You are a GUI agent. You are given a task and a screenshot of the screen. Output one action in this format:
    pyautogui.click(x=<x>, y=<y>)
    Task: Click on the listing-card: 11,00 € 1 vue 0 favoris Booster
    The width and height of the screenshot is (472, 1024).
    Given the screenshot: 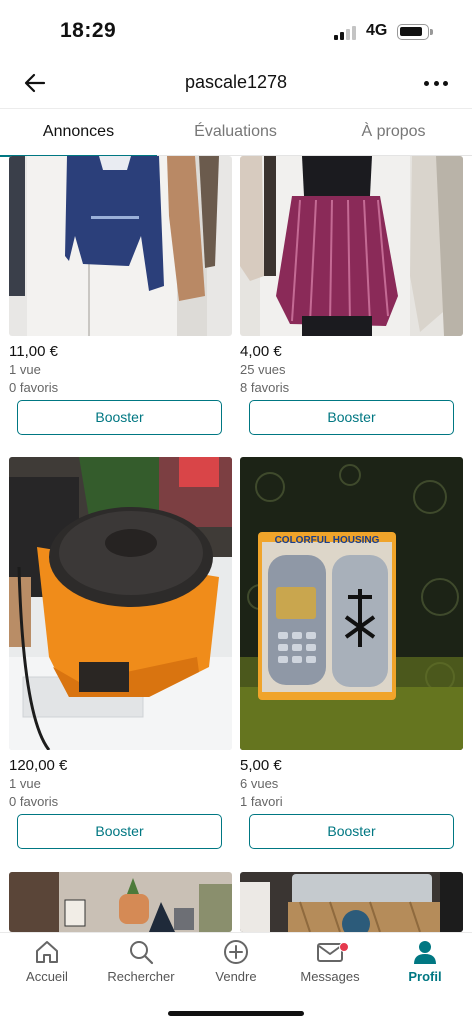 What is the action you would take?
    pyautogui.click(x=120, y=301)
    